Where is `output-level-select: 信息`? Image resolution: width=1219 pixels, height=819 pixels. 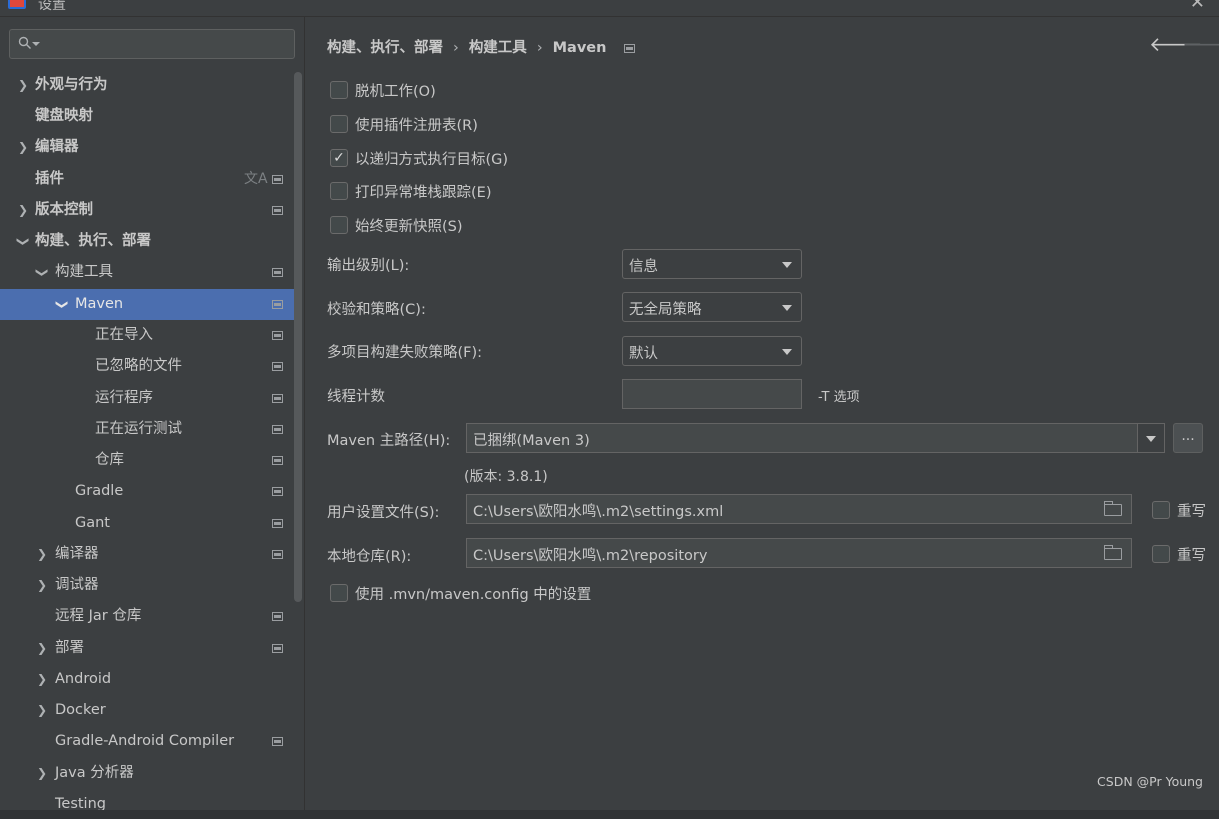 output-level-select: 信息 is located at coordinates (712, 264).